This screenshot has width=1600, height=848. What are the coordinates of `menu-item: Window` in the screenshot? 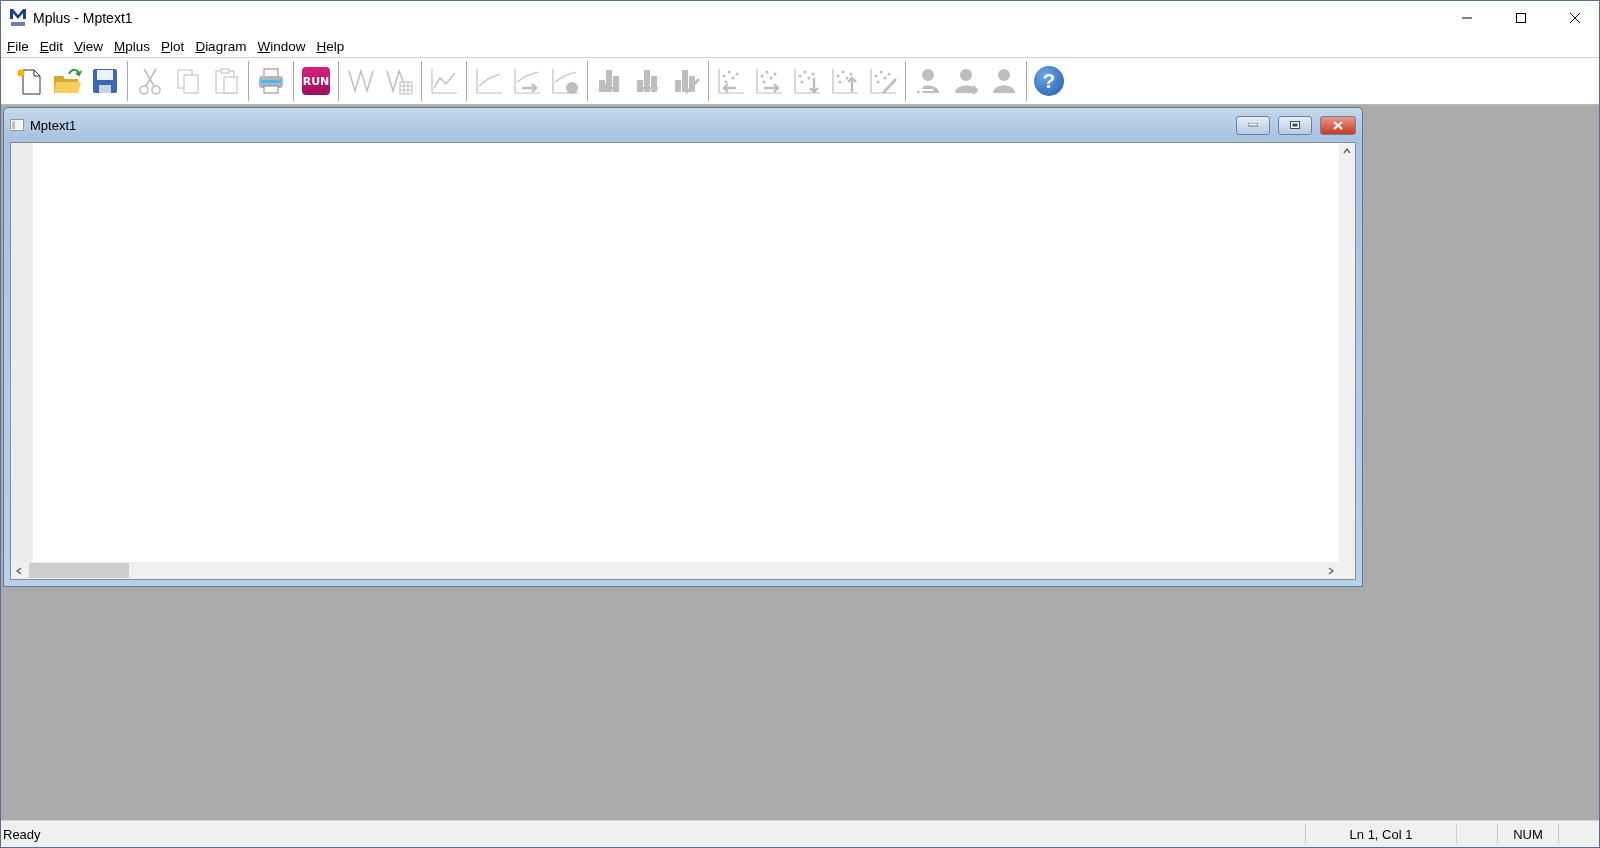 It's located at (283, 46).